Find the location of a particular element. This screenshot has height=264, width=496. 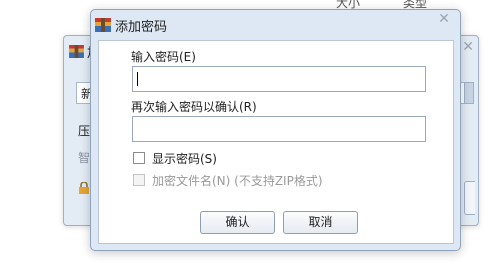

password-label: 输入密码(E) is located at coordinates (163, 57).